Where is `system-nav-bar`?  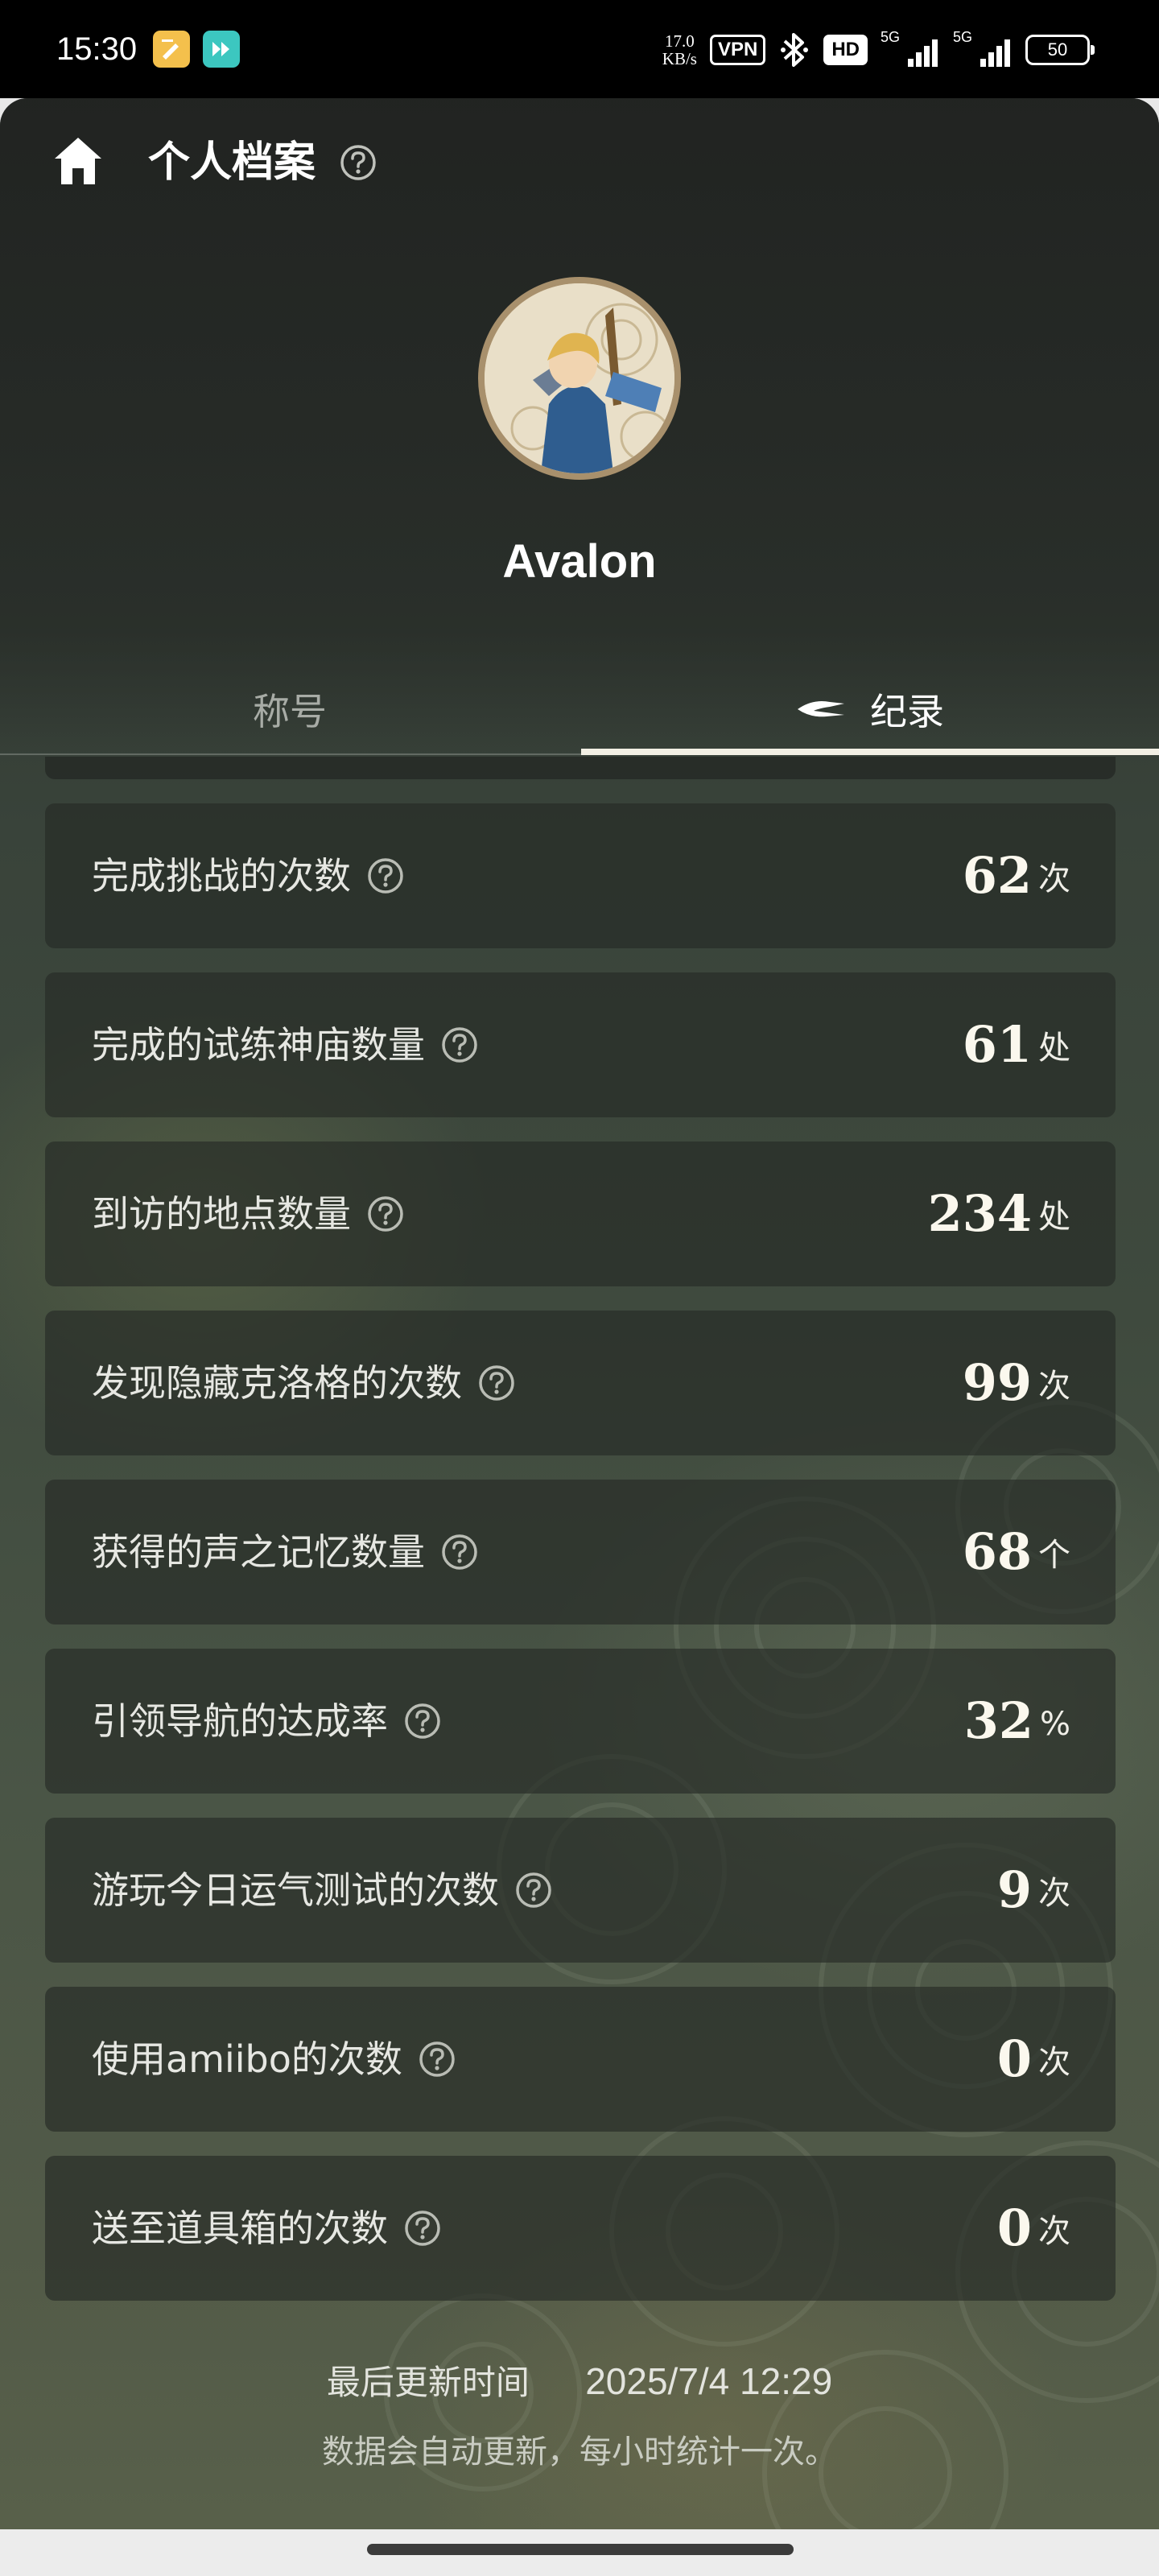
system-nav-bar is located at coordinates (579, 2552).